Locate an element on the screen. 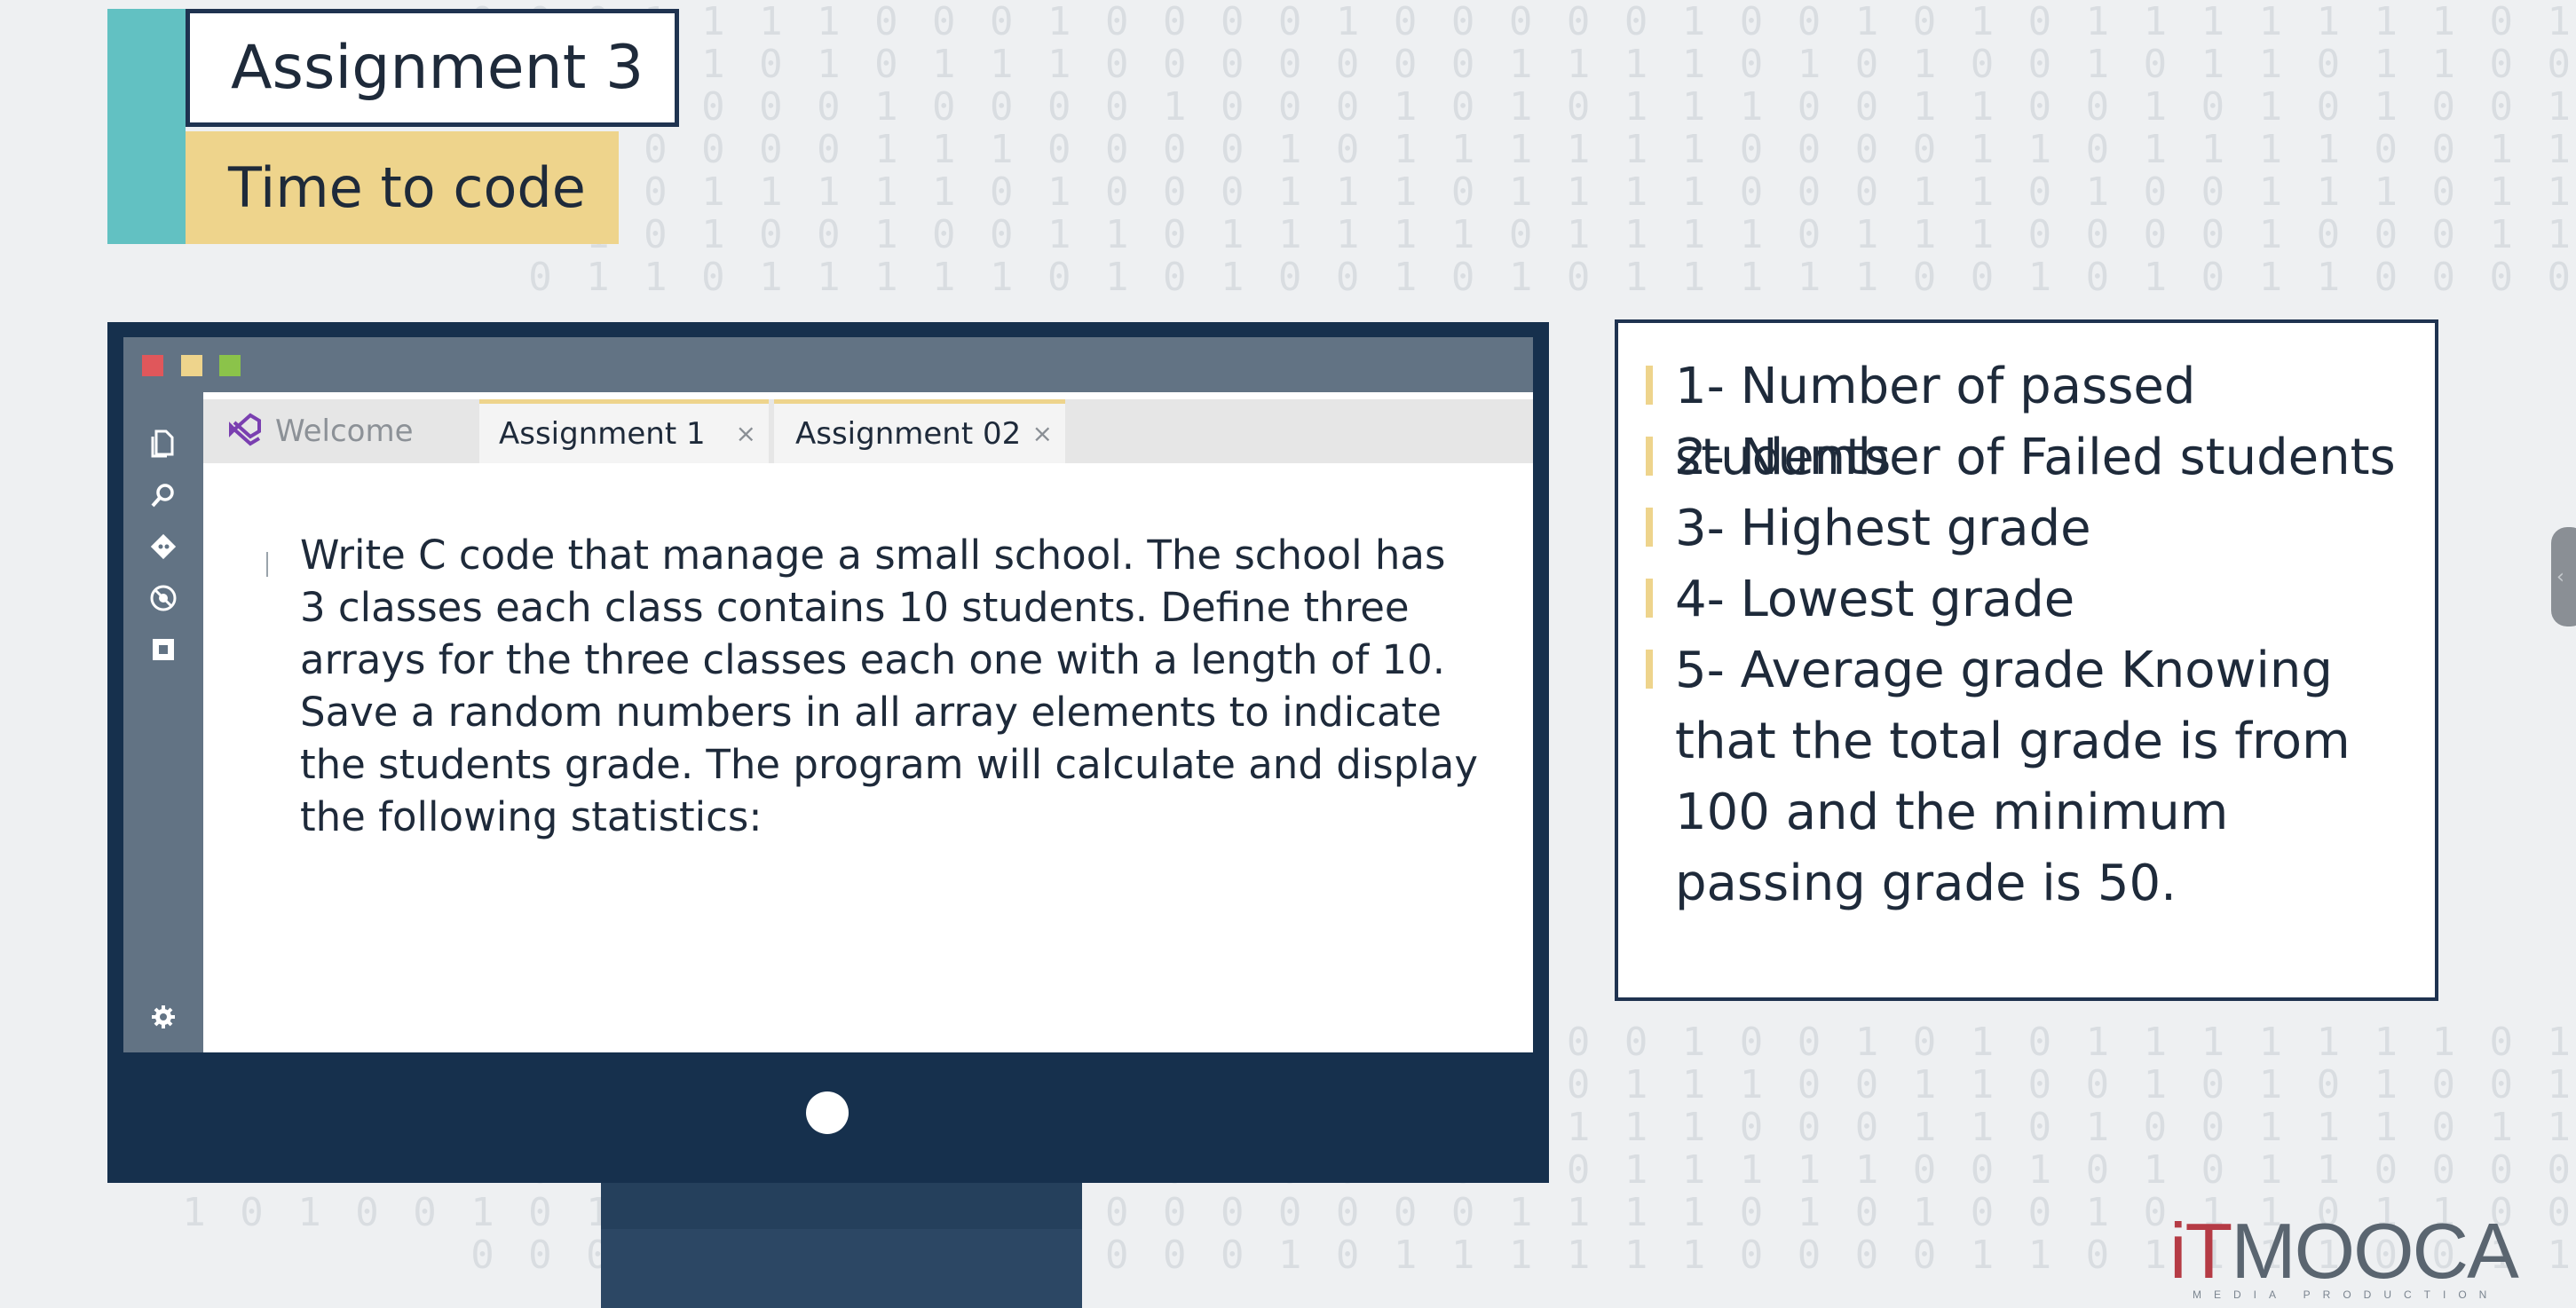  tab-label: Assignment 1 is located at coordinates (602, 433).